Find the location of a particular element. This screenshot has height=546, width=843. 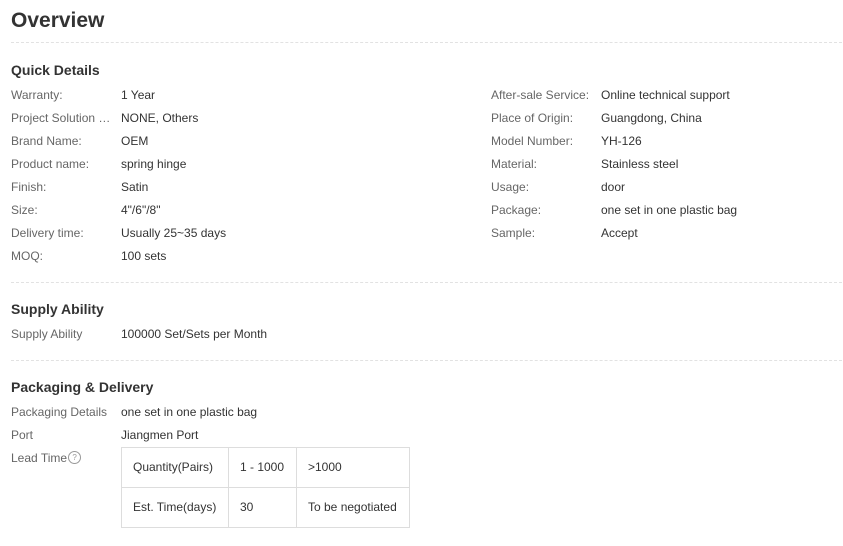

detail-value: Online technical support is located at coordinates (665, 95).